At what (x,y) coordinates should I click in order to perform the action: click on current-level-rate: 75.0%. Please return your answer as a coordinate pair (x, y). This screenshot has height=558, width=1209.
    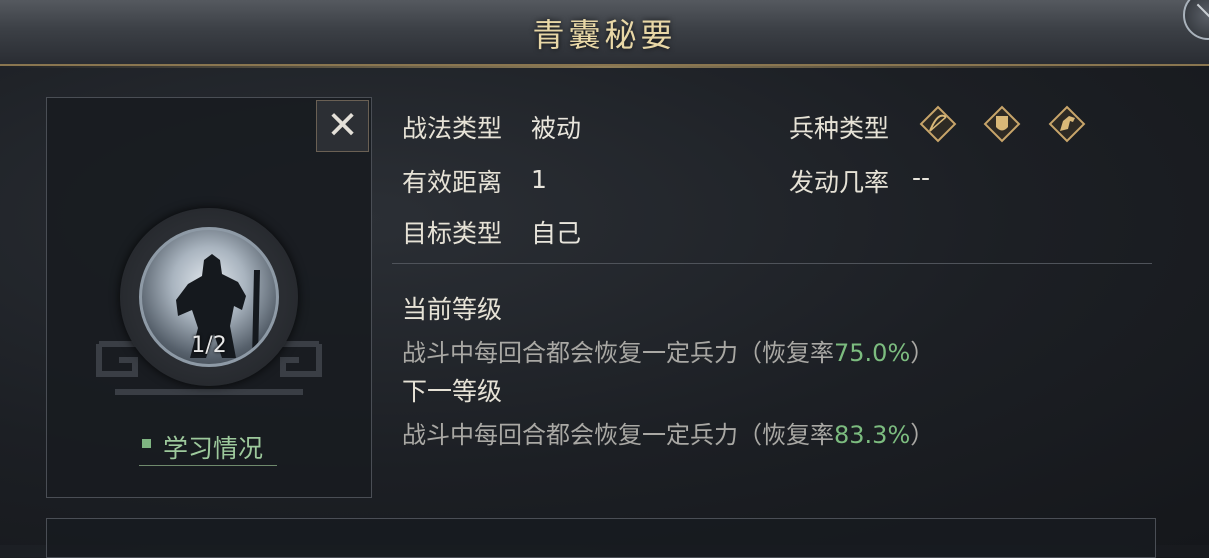
    Looking at the image, I should click on (872, 353).